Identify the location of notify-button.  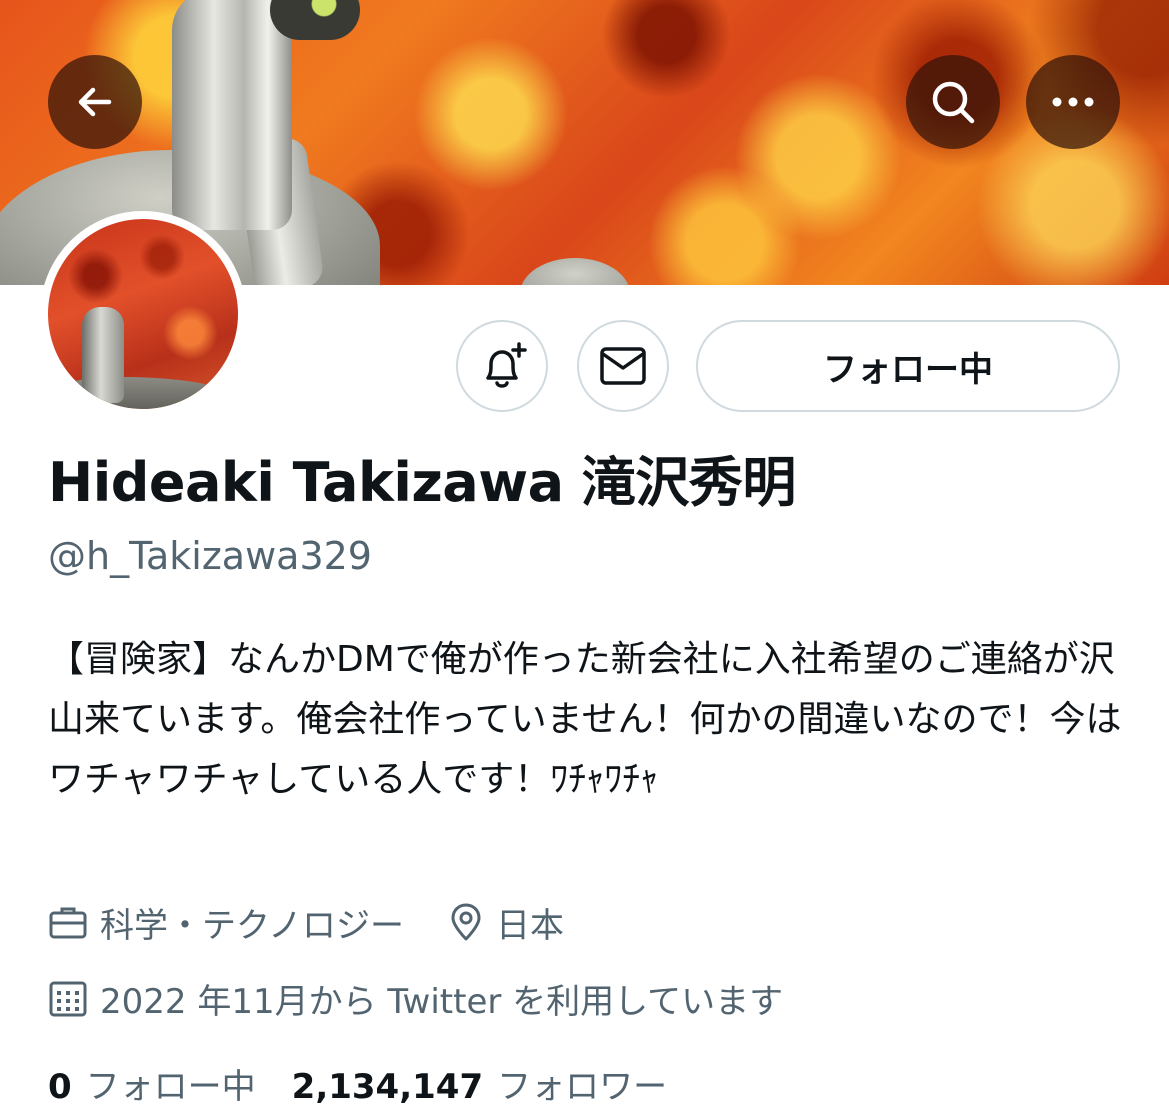
(502, 366).